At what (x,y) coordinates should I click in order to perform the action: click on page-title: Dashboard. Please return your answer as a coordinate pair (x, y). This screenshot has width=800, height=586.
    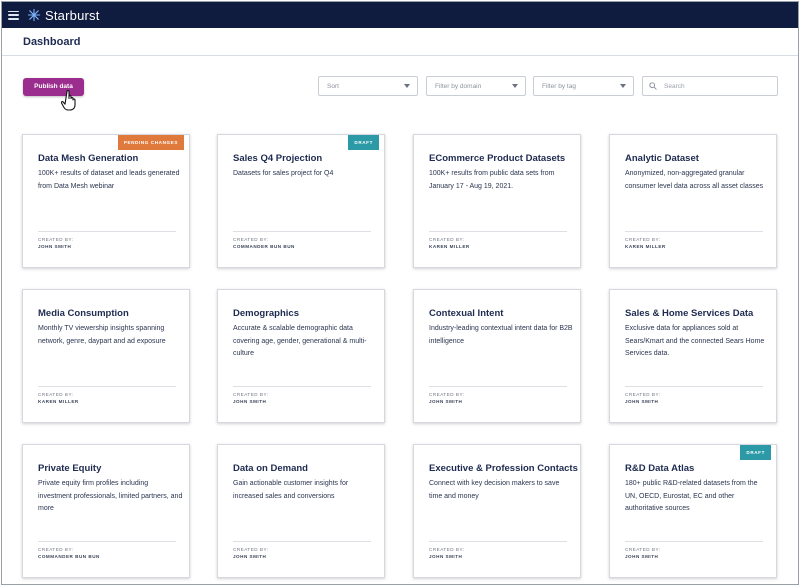
    Looking at the image, I should click on (52, 41).